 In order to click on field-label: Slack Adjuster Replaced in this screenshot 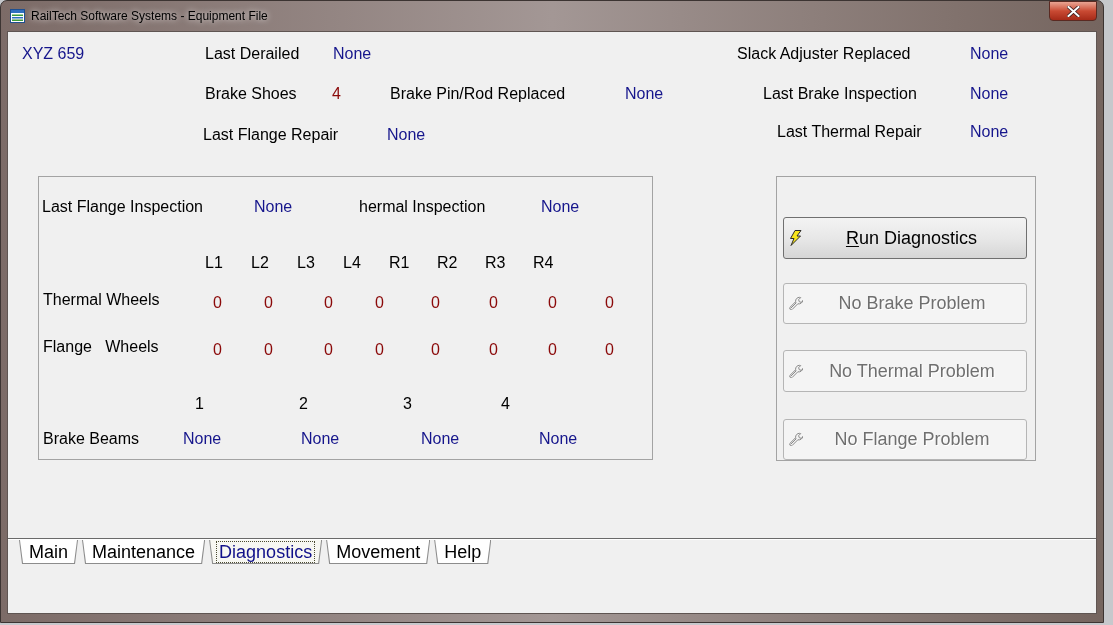, I will do `click(824, 53)`.